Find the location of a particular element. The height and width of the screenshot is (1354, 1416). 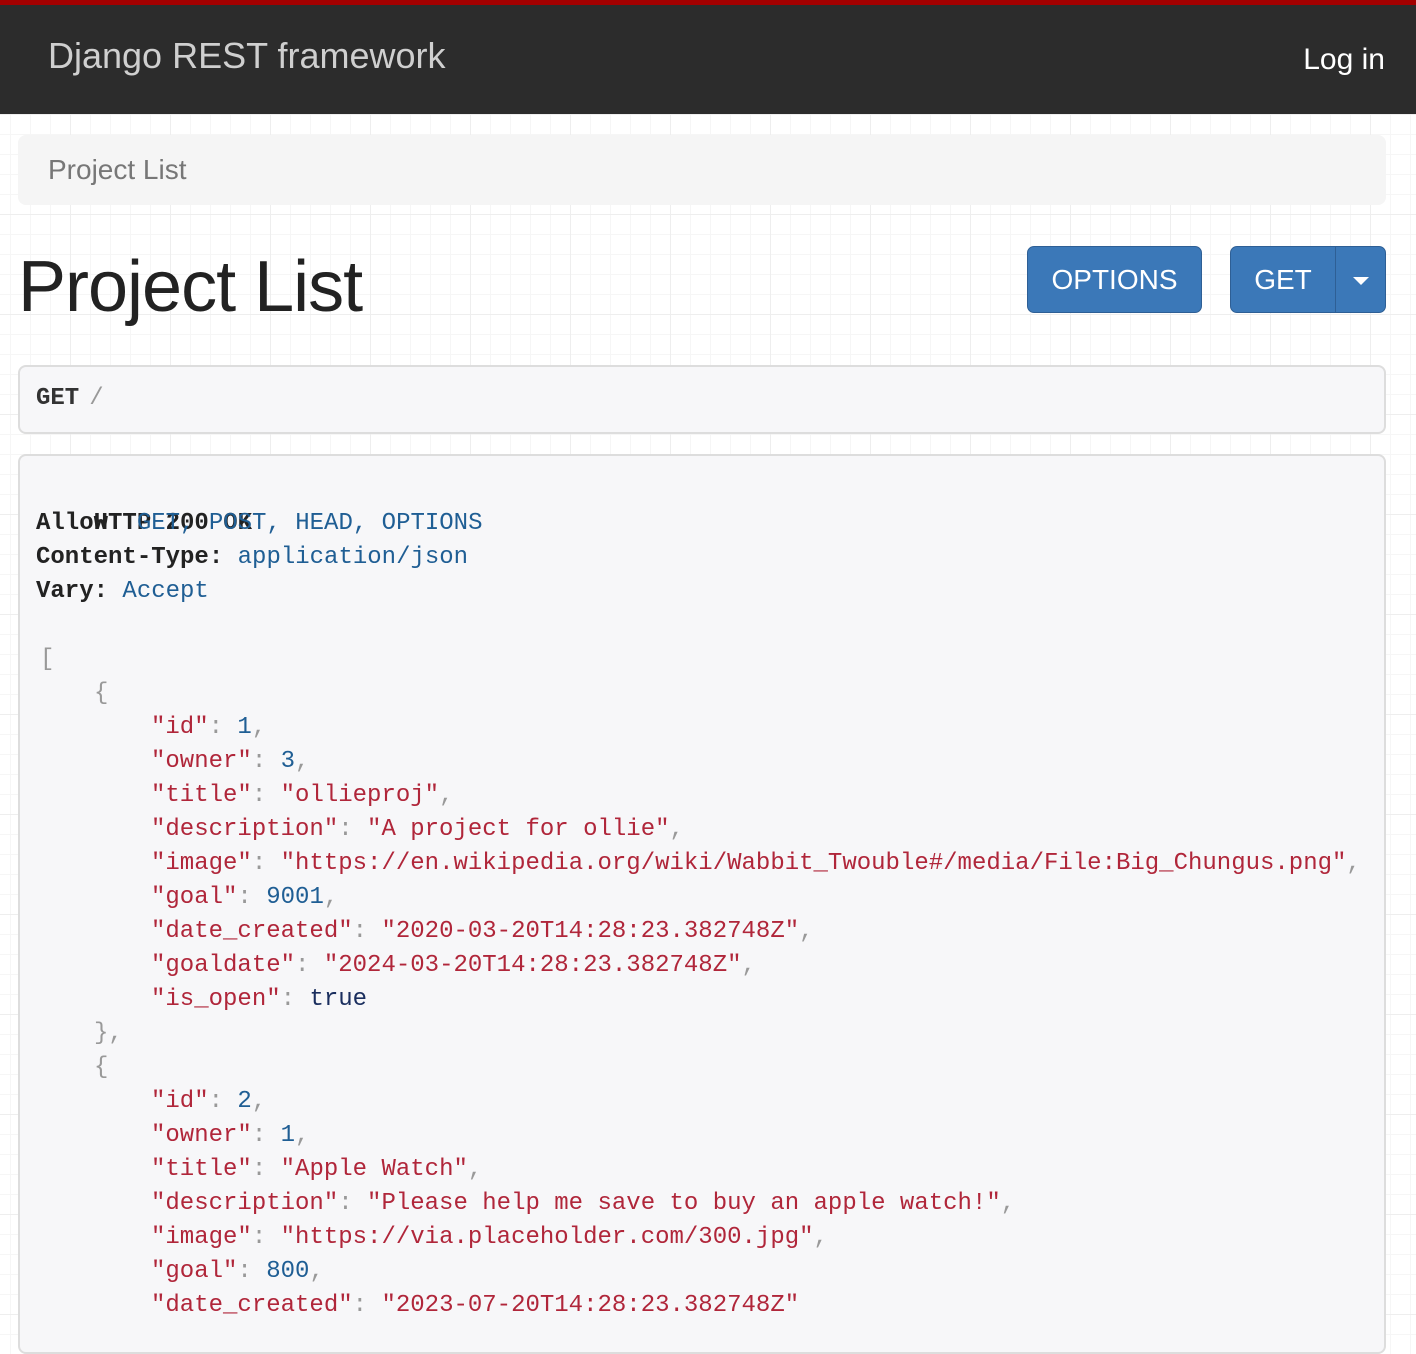

breadcrumb: Project List is located at coordinates (702, 170).